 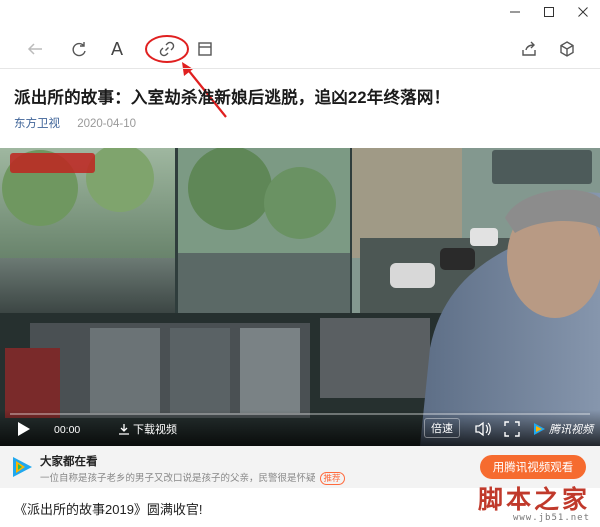 I want to click on playback-speed-button: 倍速, so click(x=442, y=428).